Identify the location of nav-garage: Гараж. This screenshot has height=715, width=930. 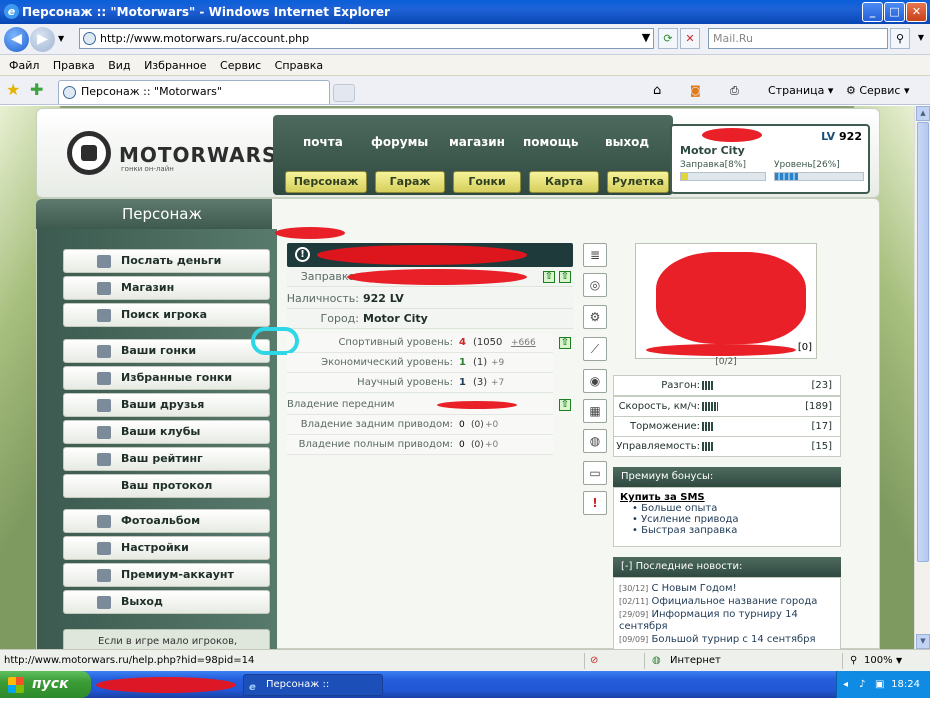
(410, 182).